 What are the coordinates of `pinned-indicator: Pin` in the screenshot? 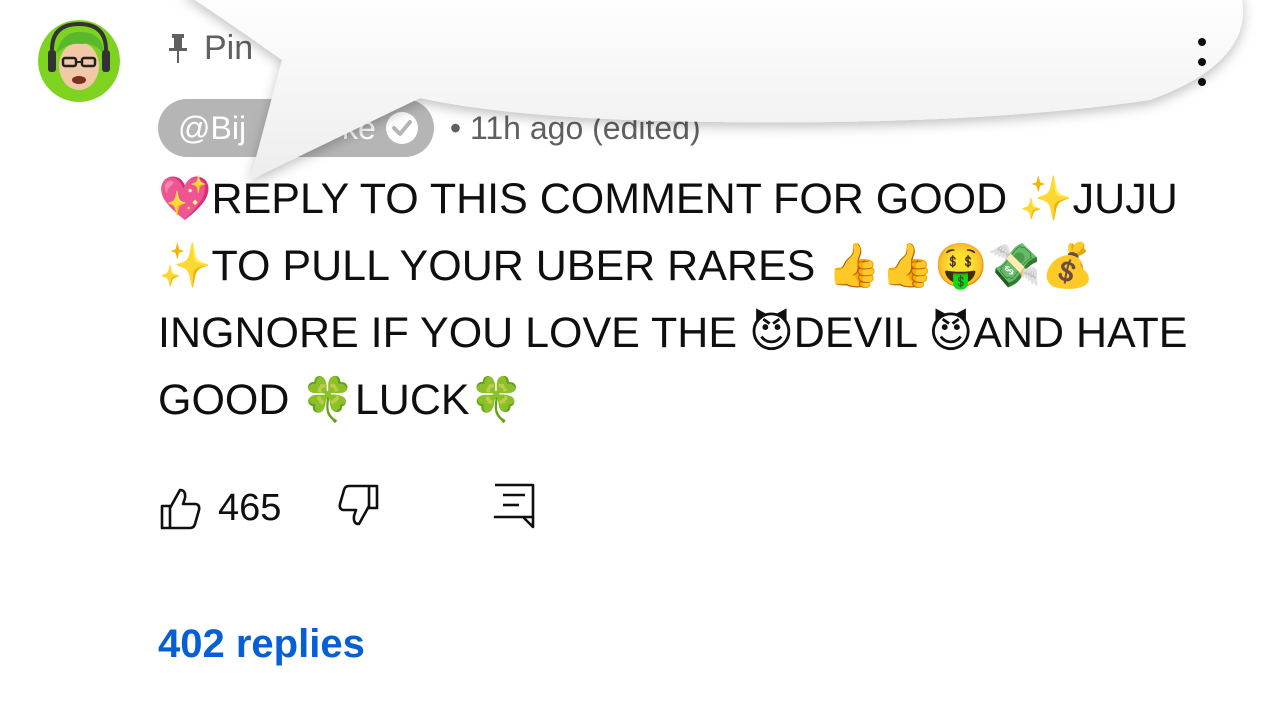 It's located at (209, 48).